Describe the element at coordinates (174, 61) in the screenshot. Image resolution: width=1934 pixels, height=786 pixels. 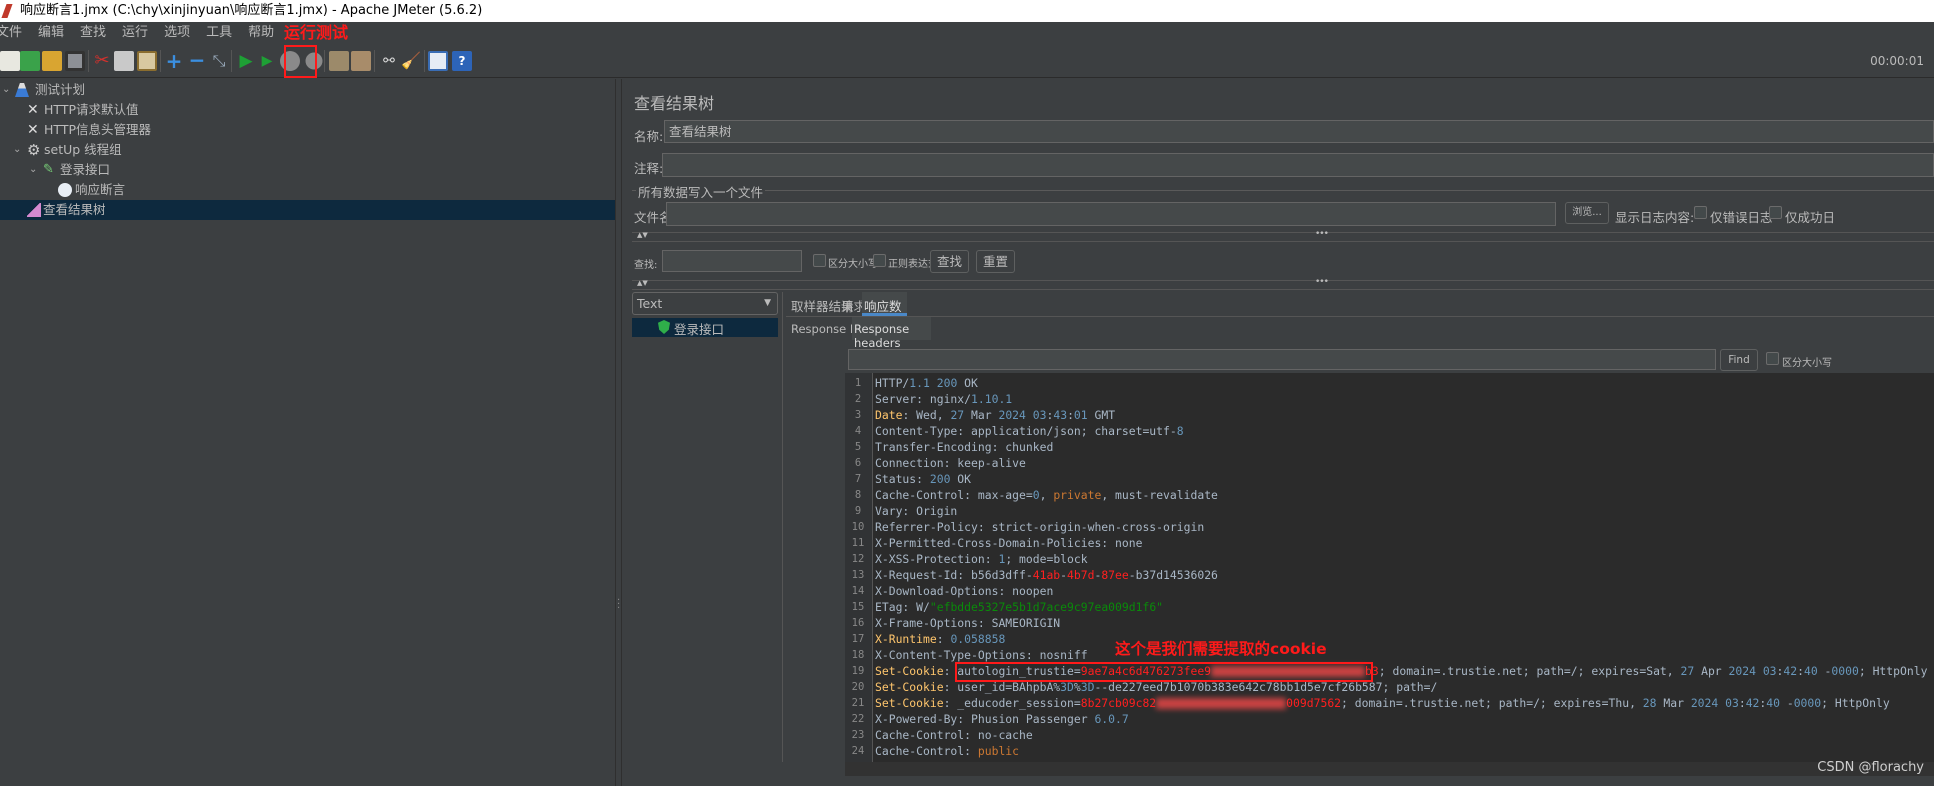
I see `expand-icon: +` at that location.